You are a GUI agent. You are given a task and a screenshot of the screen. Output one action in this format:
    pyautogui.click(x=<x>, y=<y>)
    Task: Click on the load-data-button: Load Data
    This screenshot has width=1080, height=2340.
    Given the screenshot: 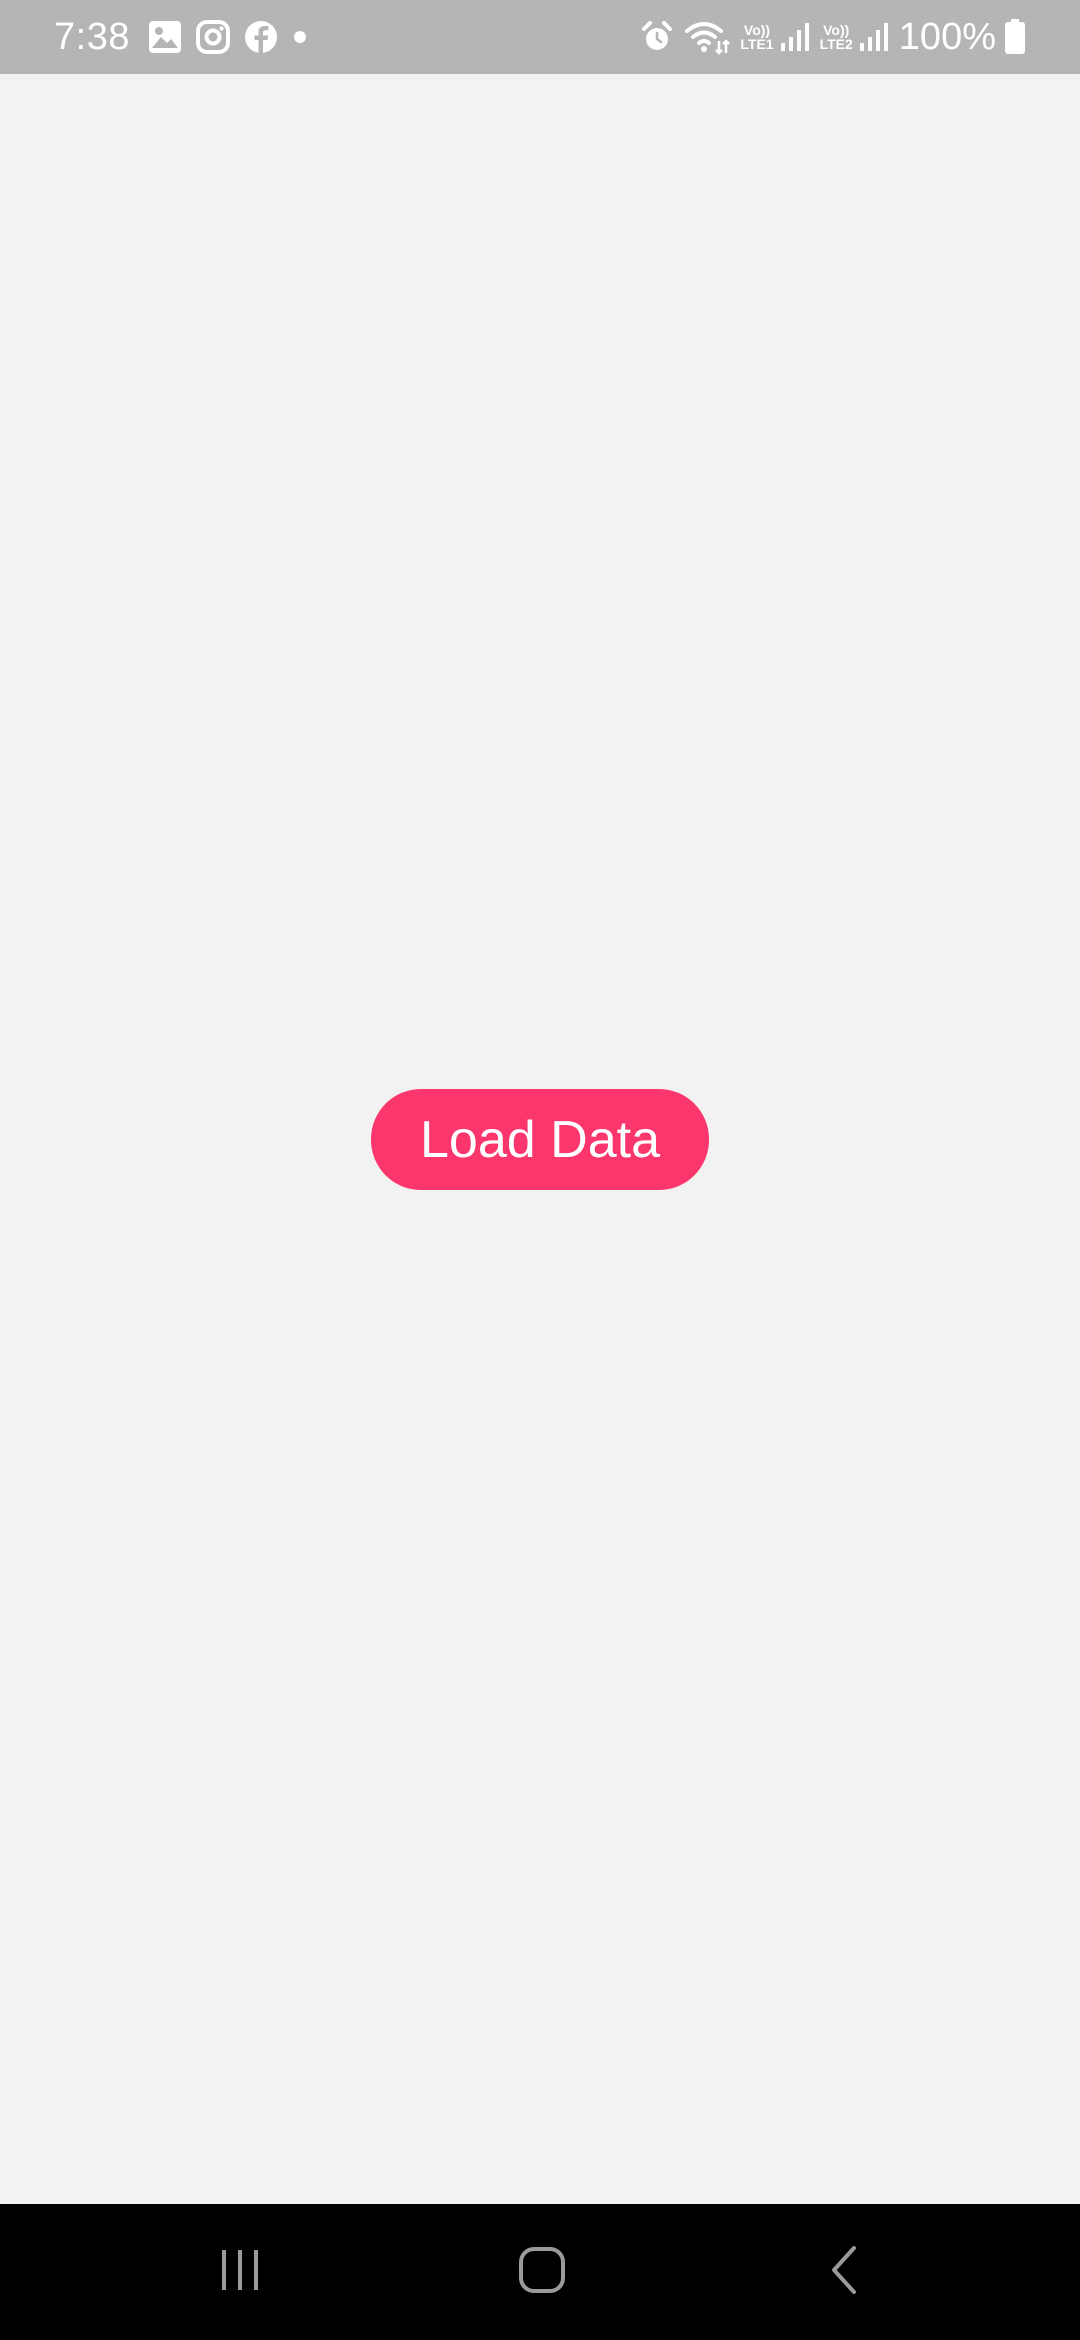 What is the action you would take?
    pyautogui.click(x=540, y=1139)
    